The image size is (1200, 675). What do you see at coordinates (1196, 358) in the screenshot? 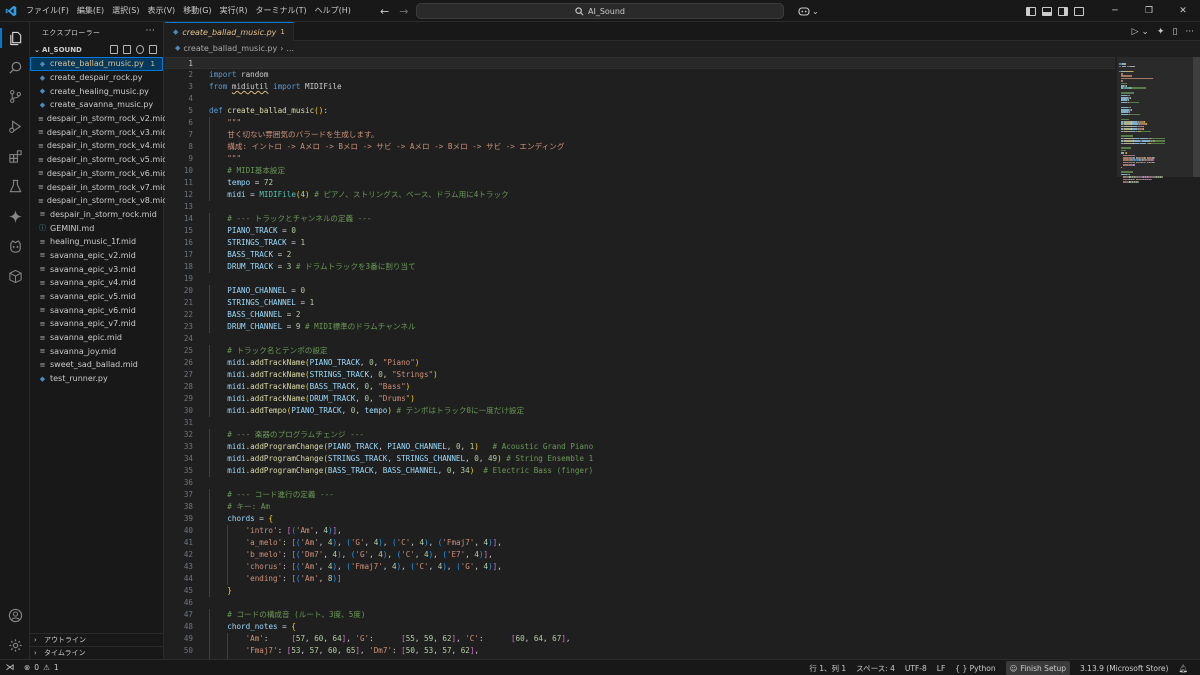
I see `vertical-scrollbar` at bounding box center [1196, 358].